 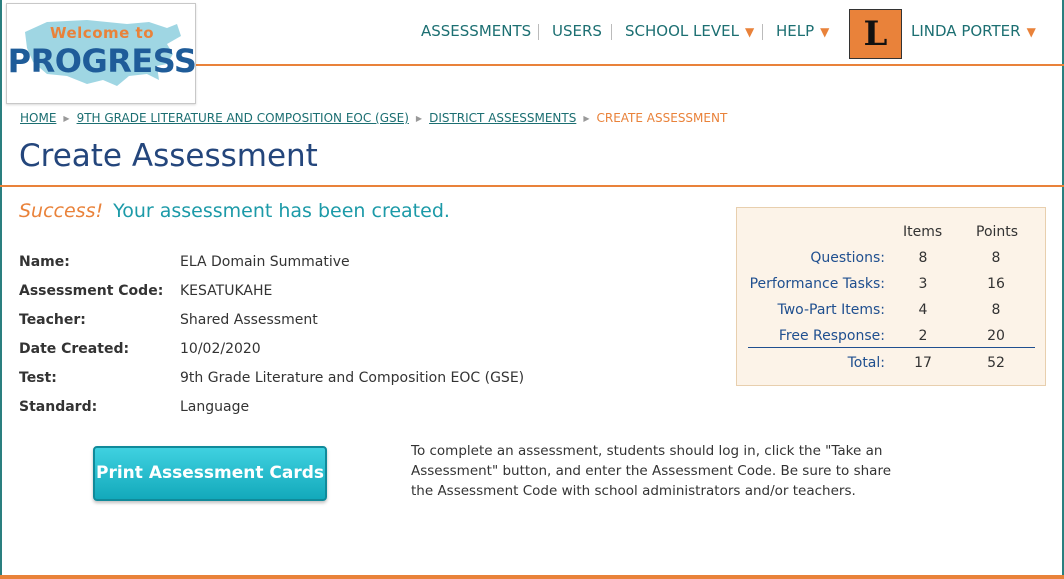 I want to click on detail-label: Date Created:, so click(x=74, y=349).